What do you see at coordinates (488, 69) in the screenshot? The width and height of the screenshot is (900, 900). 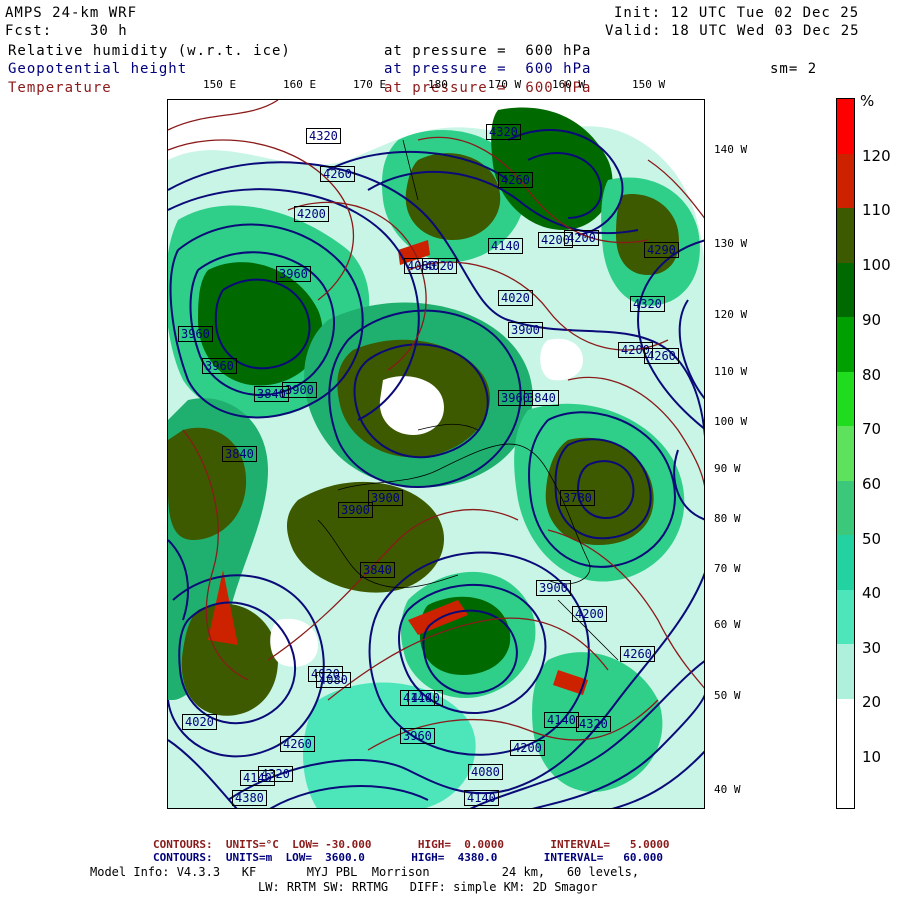 I see `field2-level: at pressure = 600 hPa` at bounding box center [488, 69].